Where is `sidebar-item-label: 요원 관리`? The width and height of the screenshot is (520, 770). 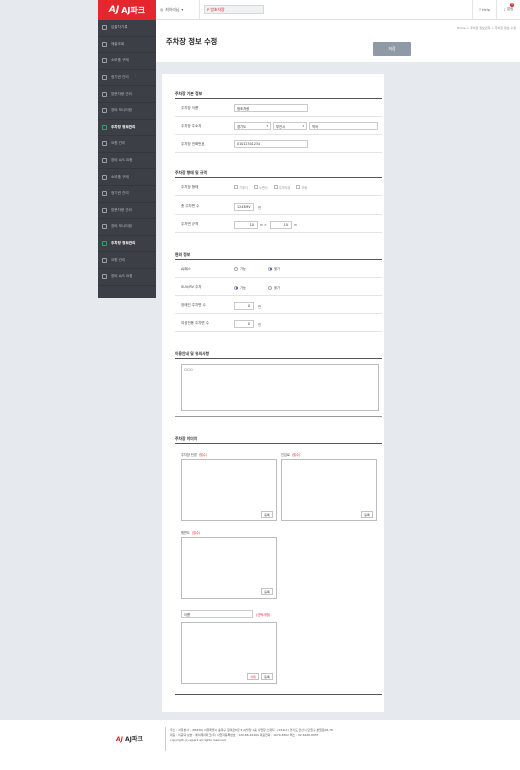
sidebar-item-label: 요원 관리 is located at coordinates (118, 259).